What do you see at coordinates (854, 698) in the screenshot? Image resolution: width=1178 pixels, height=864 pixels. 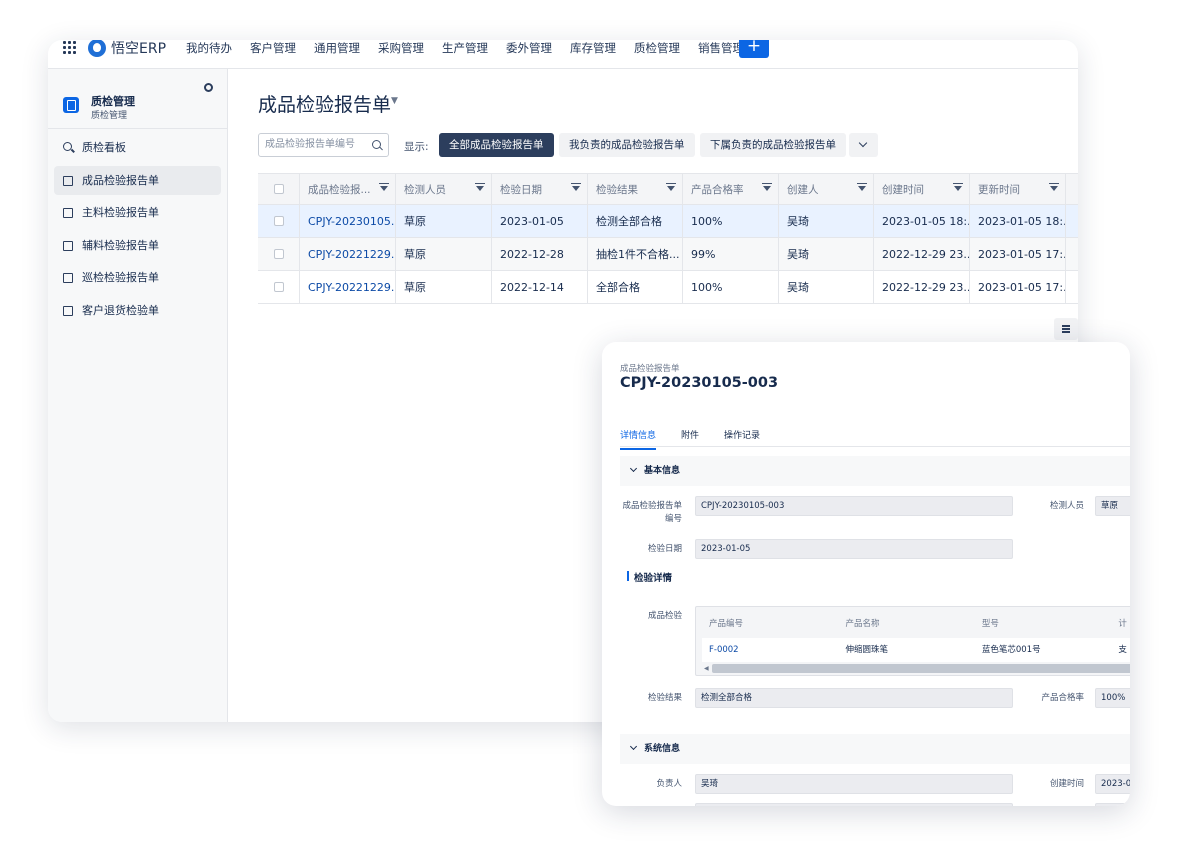 I see `result-field: 检测全部合格` at bounding box center [854, 698].